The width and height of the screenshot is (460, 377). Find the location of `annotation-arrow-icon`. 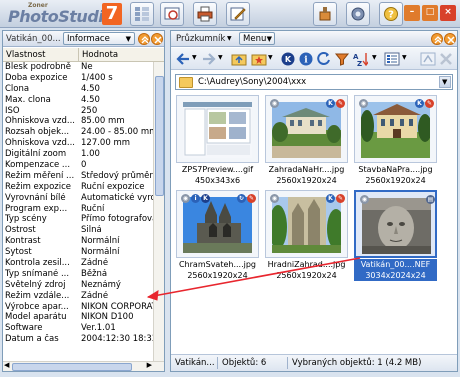

annotation-arrow-icon is located at coordinates (254, 277).